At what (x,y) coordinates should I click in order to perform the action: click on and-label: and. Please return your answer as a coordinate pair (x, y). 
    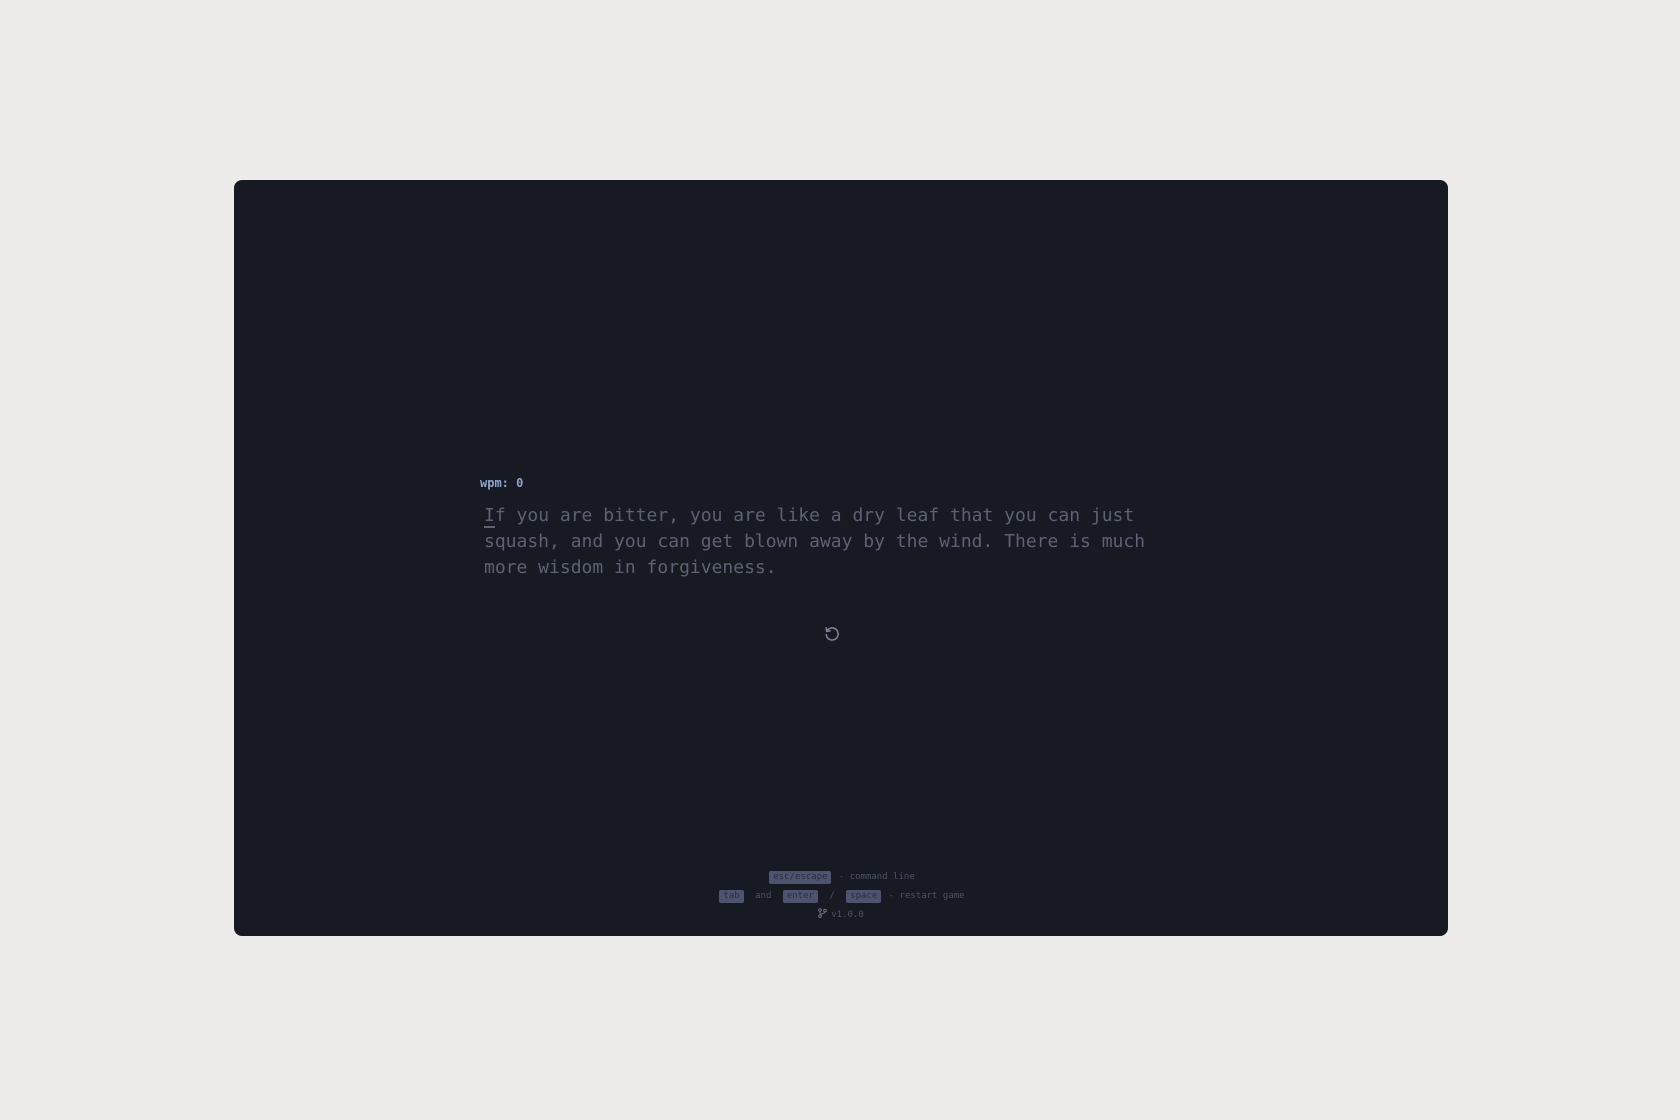
    Looking at the image, I should click on (763, 896).